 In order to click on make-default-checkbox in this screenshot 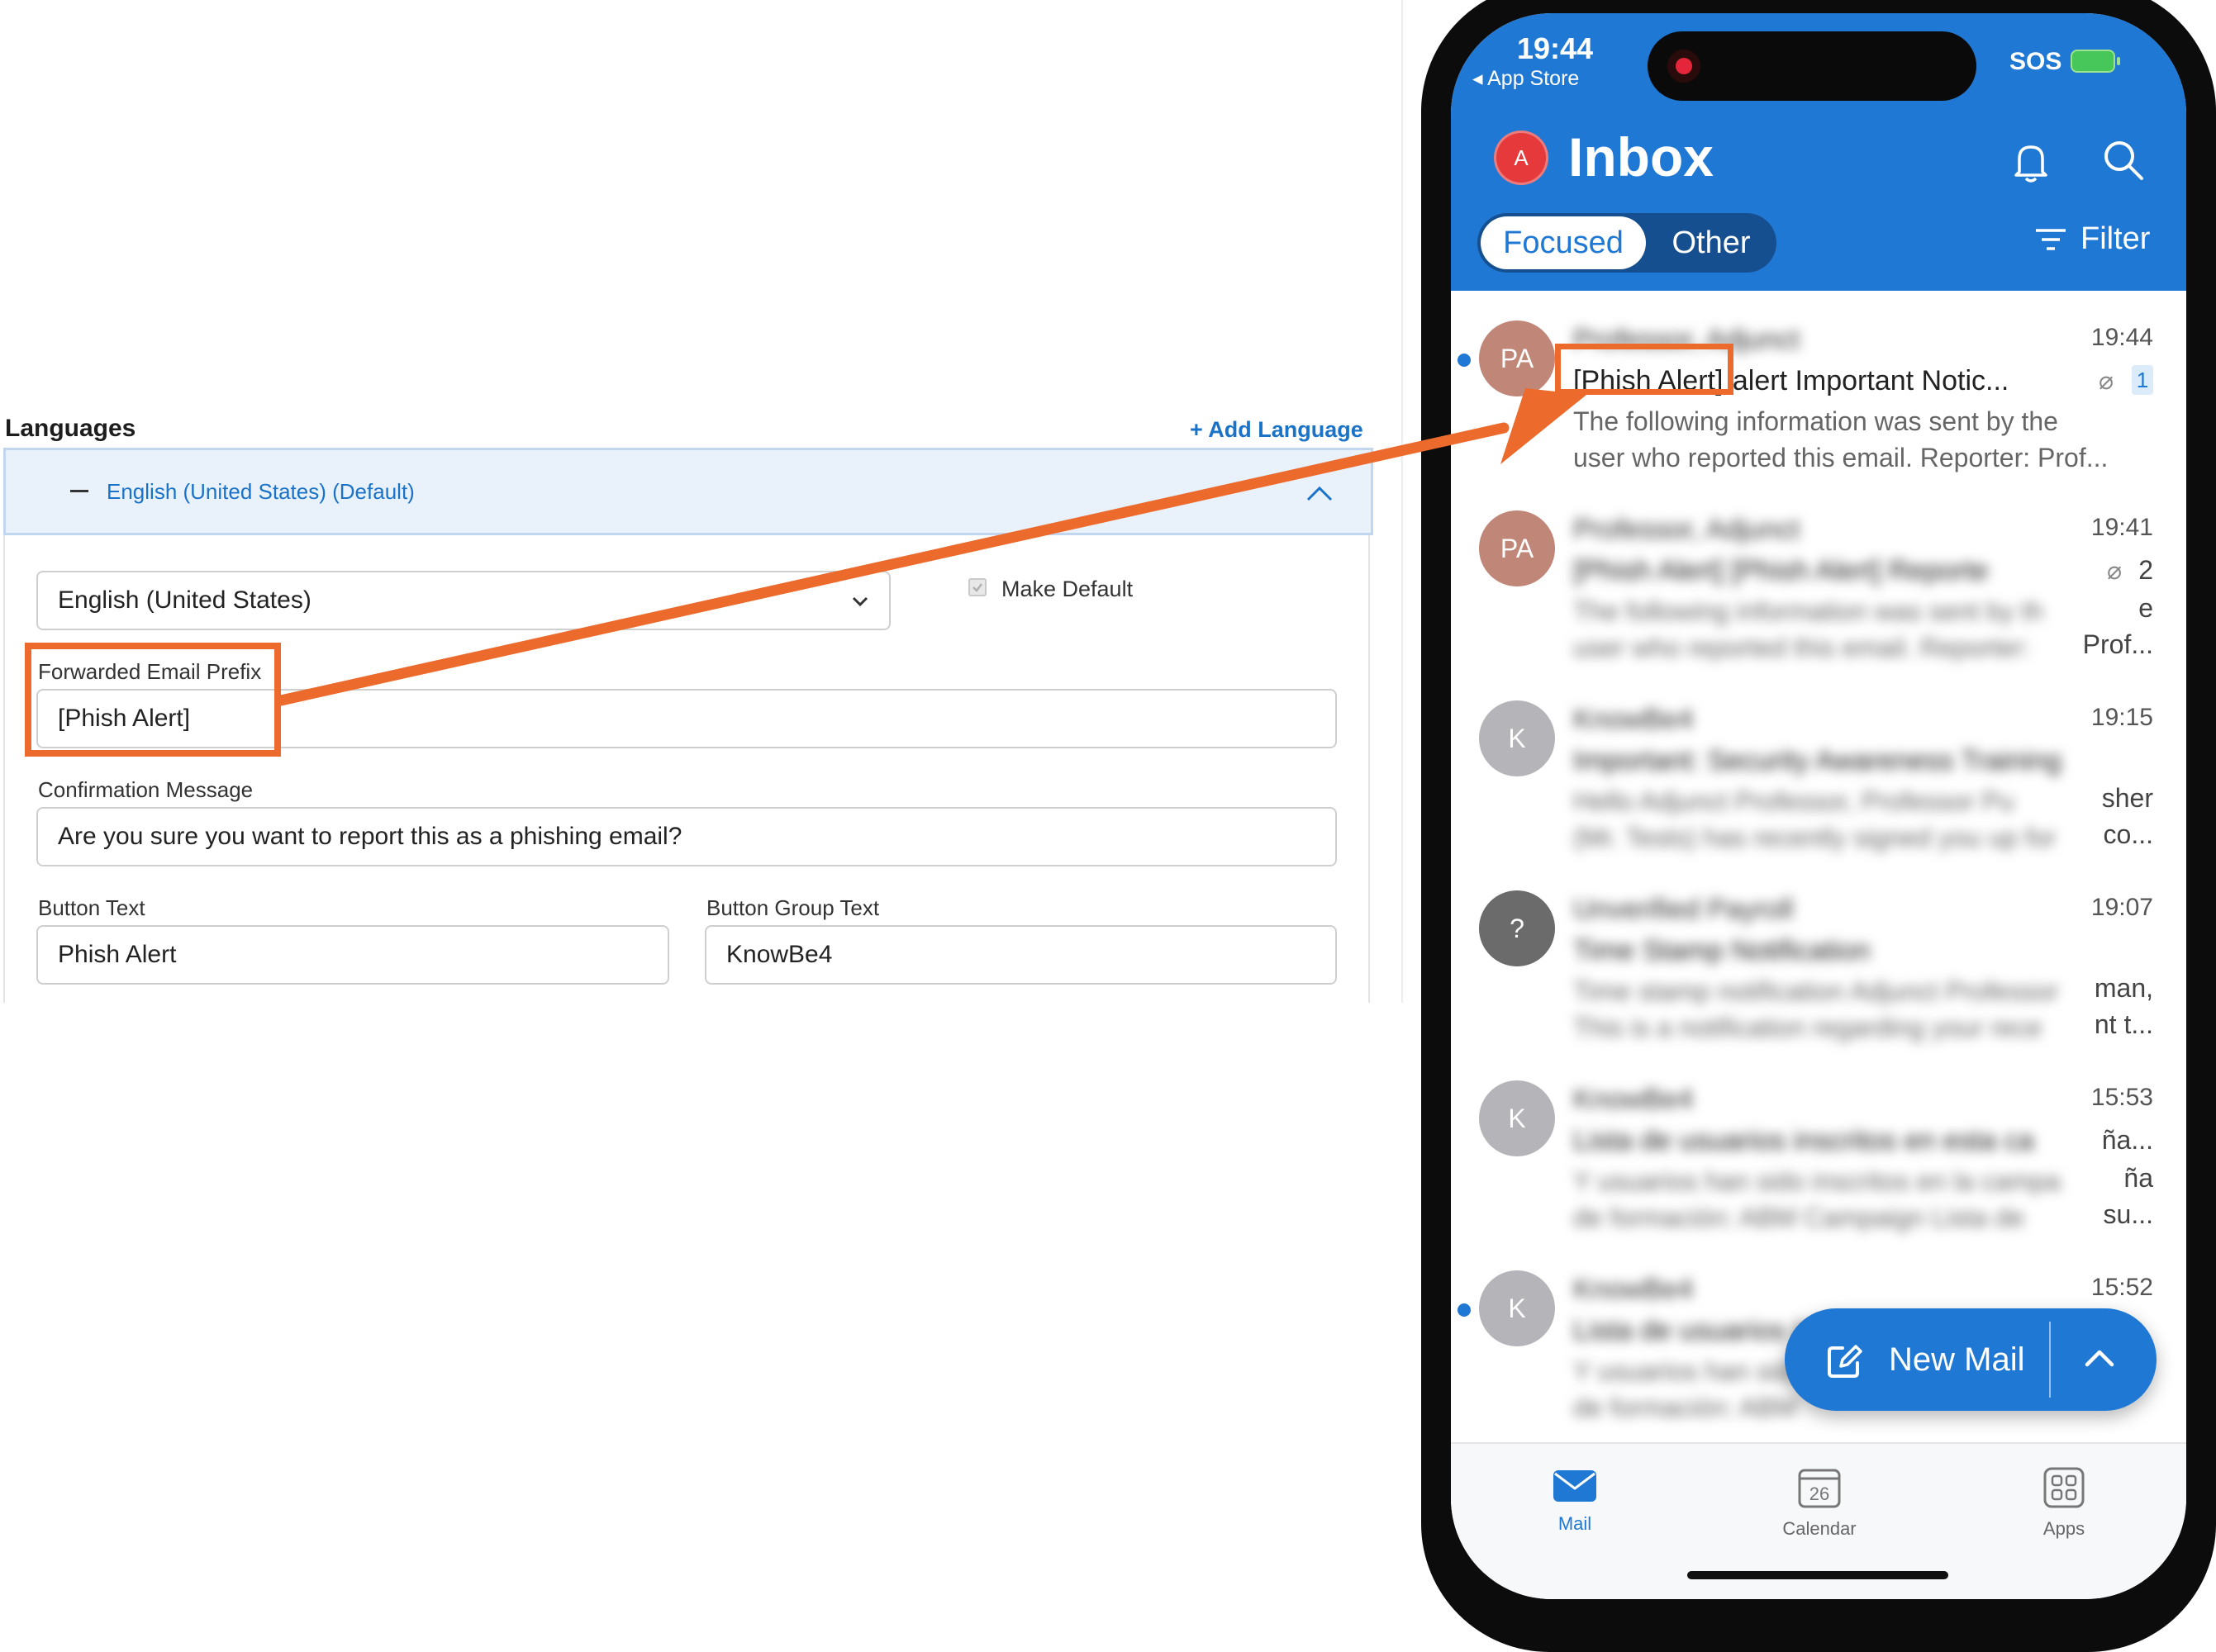, I will do `click(978, 587)`.